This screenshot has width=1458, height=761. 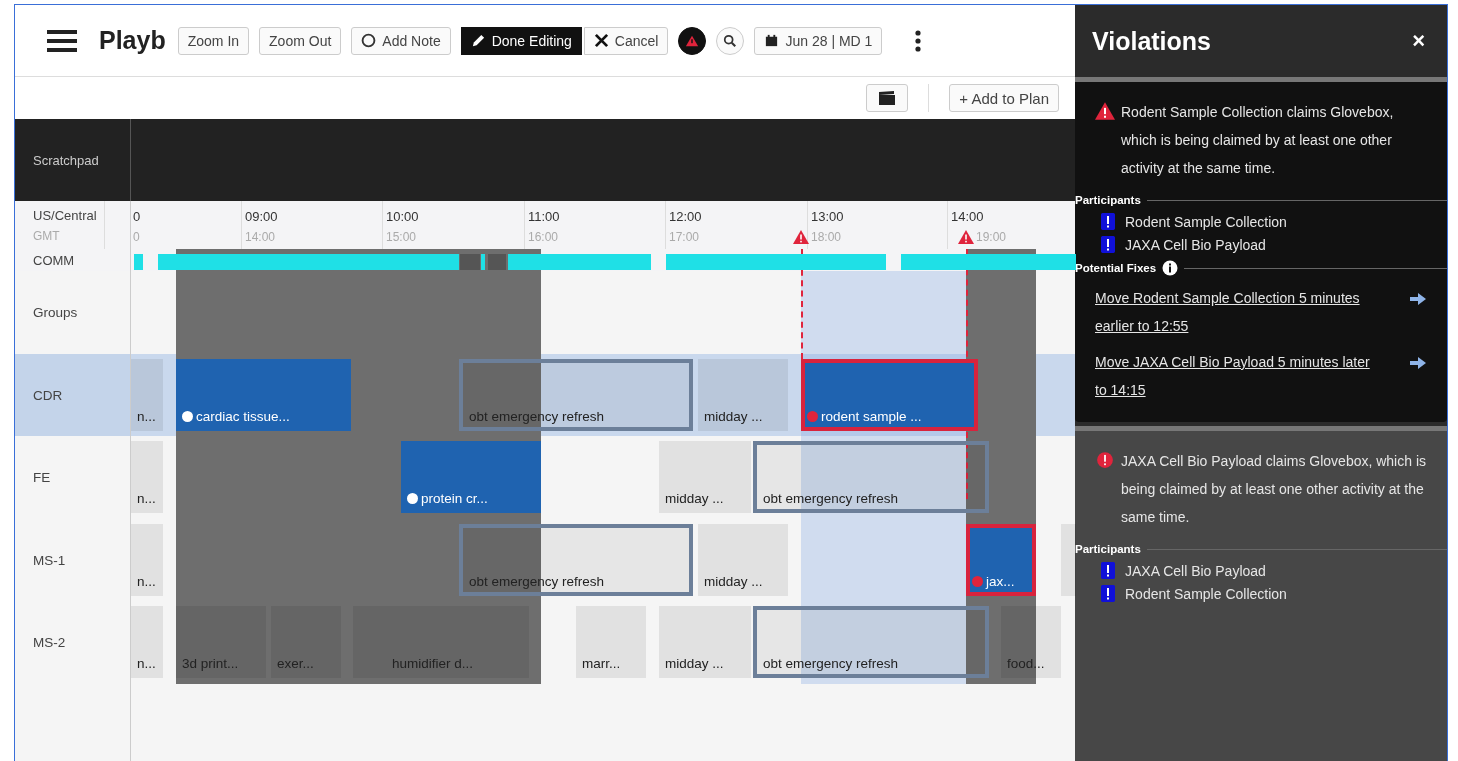 I want to click on calendar-icon, so click(x=772, y=40).